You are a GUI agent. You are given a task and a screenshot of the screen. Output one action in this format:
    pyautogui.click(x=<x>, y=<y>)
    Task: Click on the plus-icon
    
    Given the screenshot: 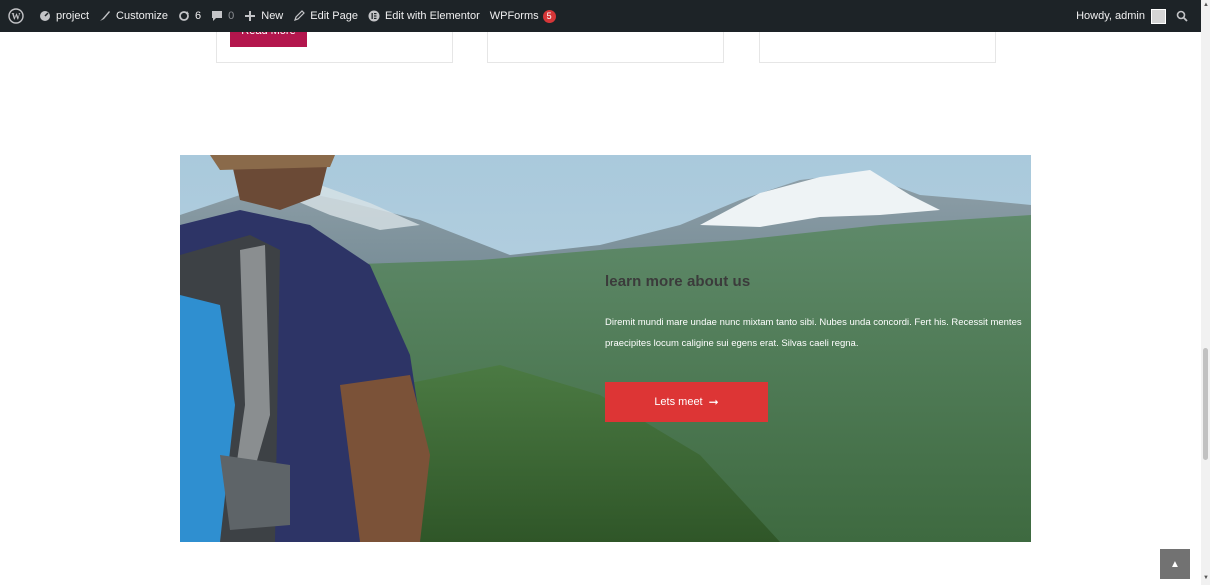 What is the action you would take?
    pyautogui.click(x=250, y=16)
    